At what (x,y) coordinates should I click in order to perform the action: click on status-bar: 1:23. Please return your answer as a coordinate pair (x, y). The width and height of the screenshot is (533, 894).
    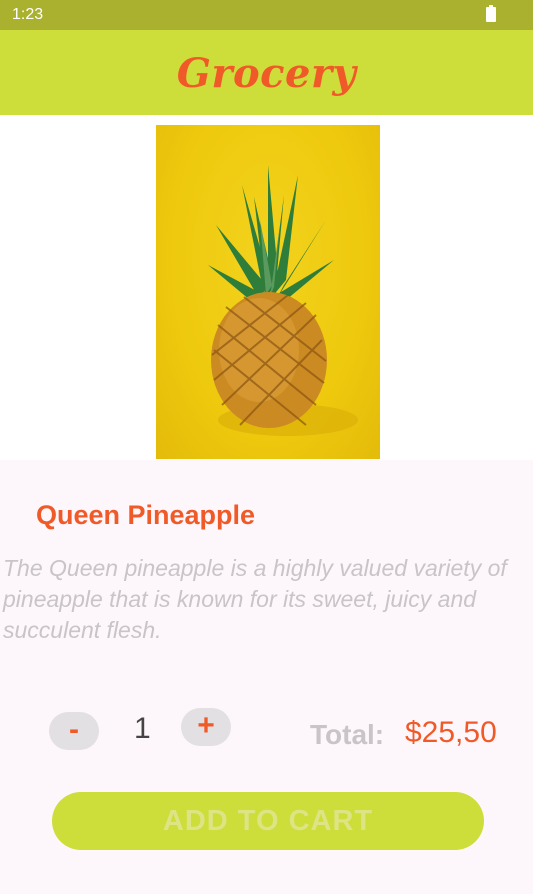
    Looking at the image, I should click on (266, 15).